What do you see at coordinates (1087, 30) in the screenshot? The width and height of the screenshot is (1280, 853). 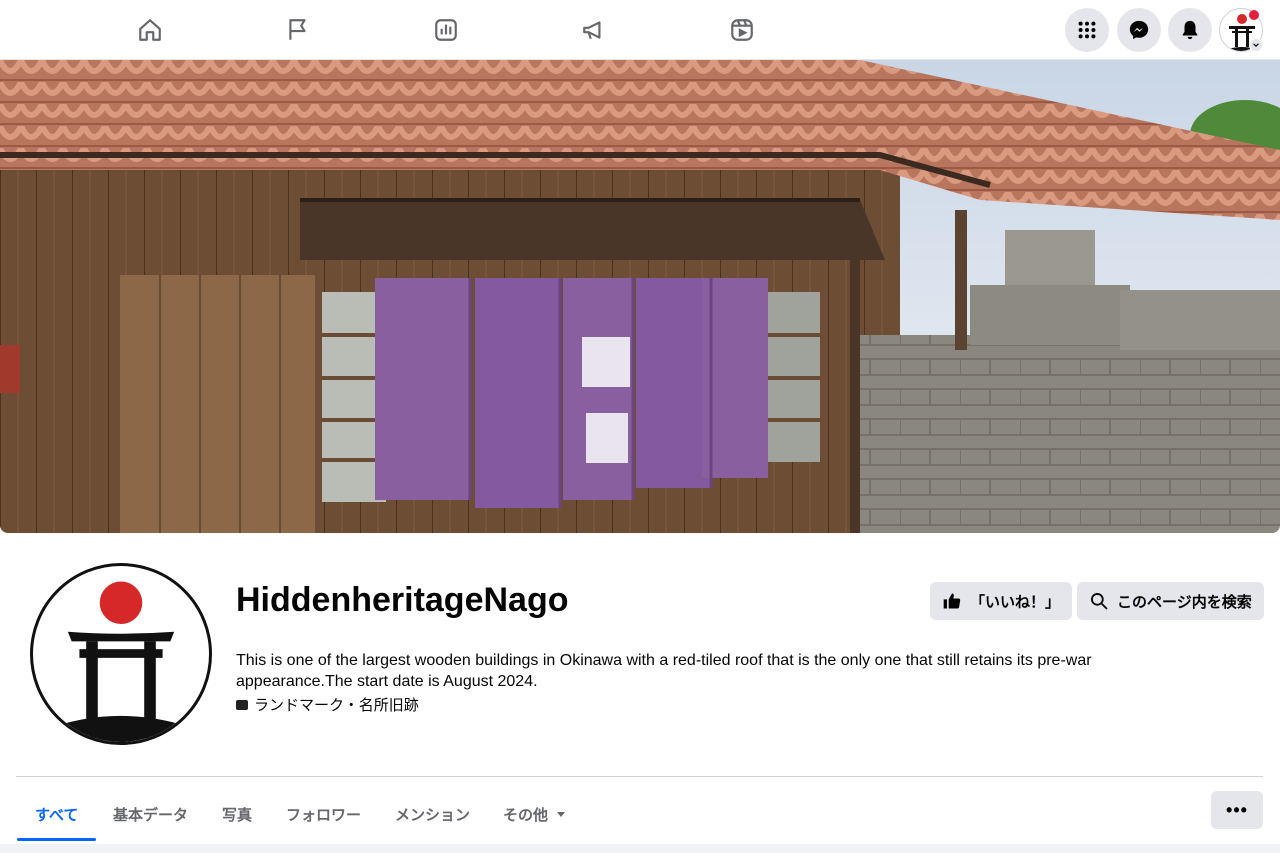 I see `menu-grid-icon` at bounding box center [1087, 30].